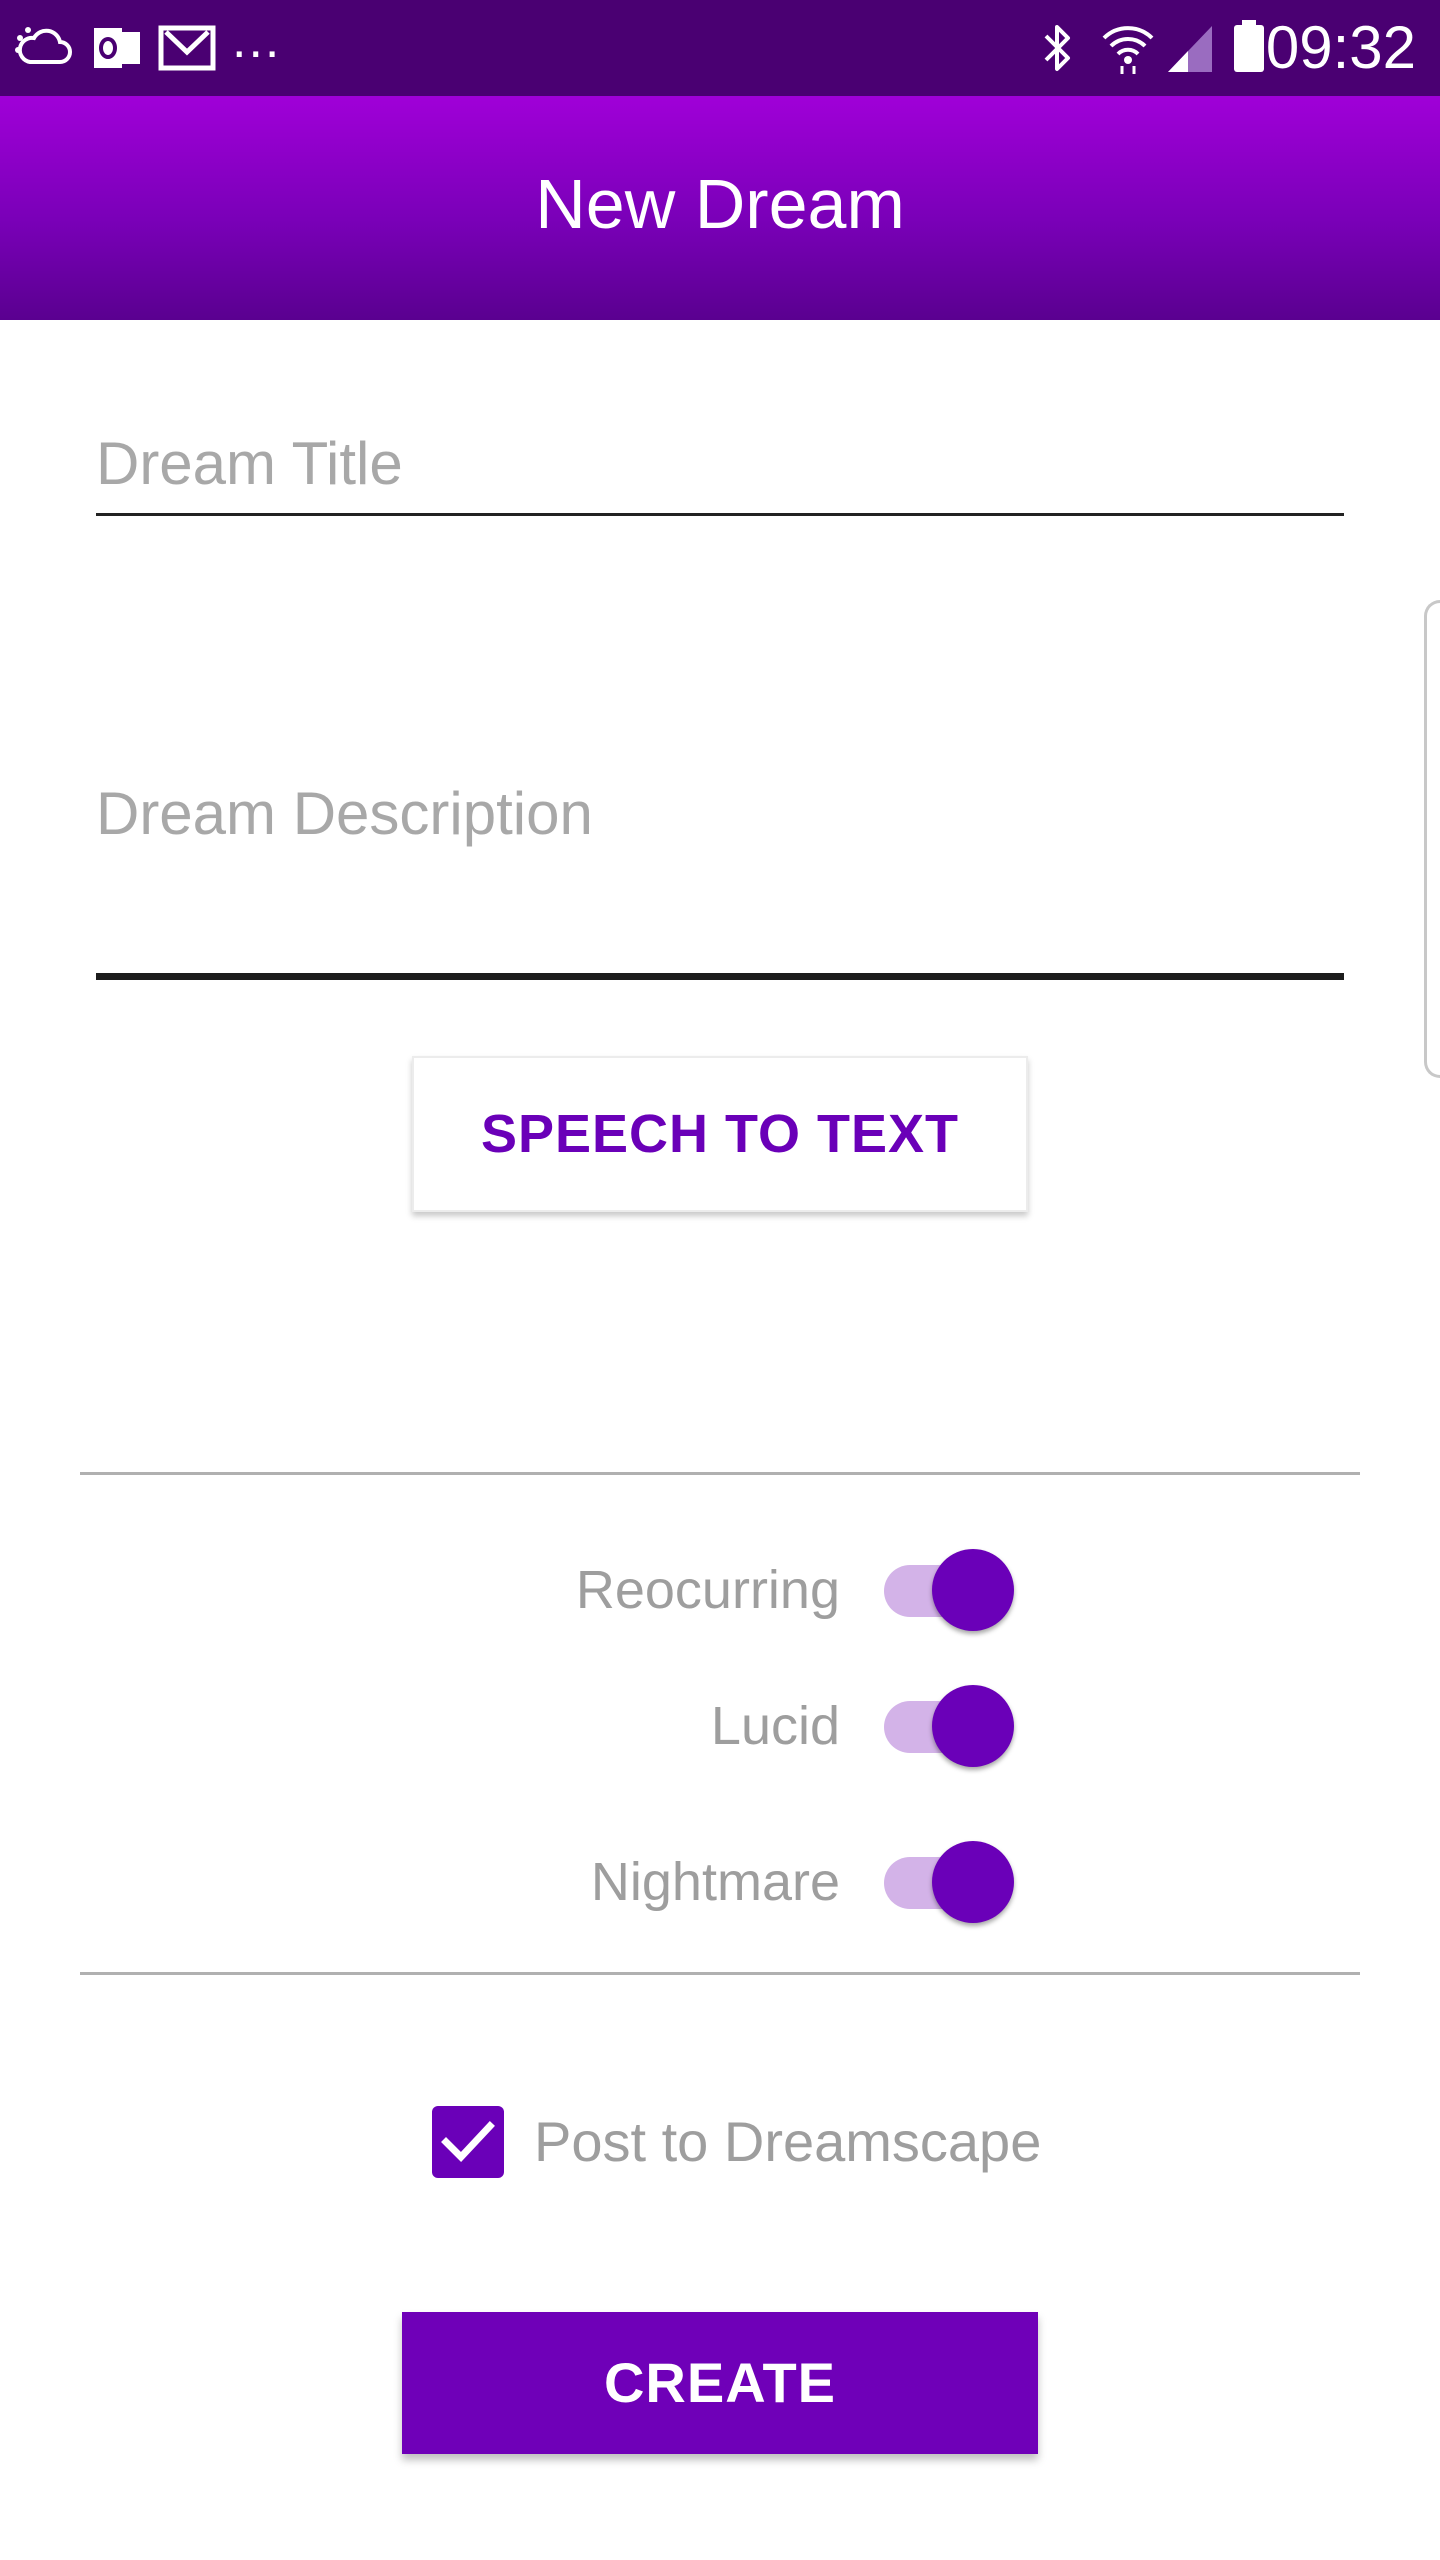  I want to click on page-title: New Dream, so click(720, 204).